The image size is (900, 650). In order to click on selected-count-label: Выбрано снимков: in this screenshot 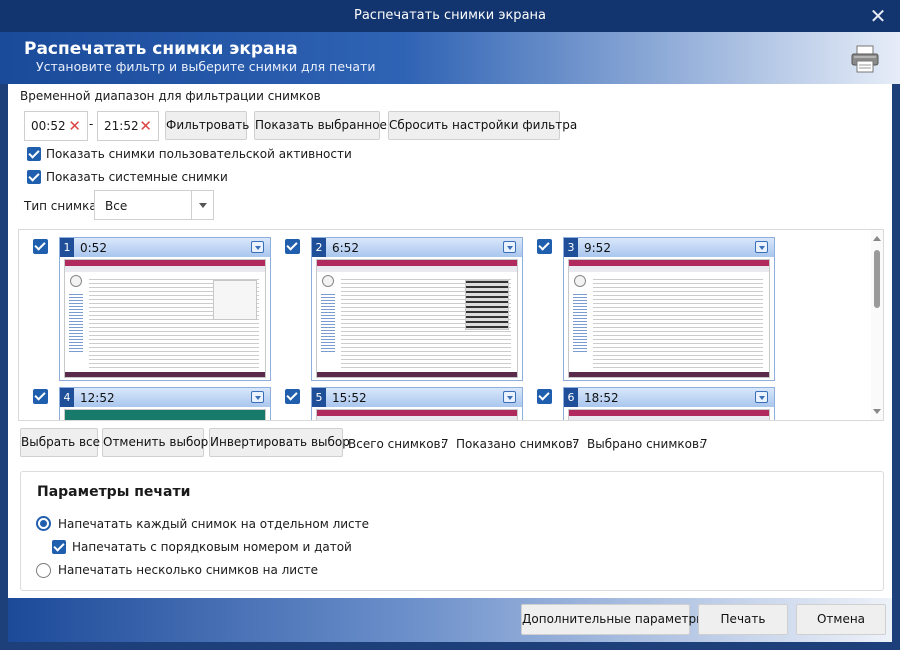, I will do `click(645, 444)`.